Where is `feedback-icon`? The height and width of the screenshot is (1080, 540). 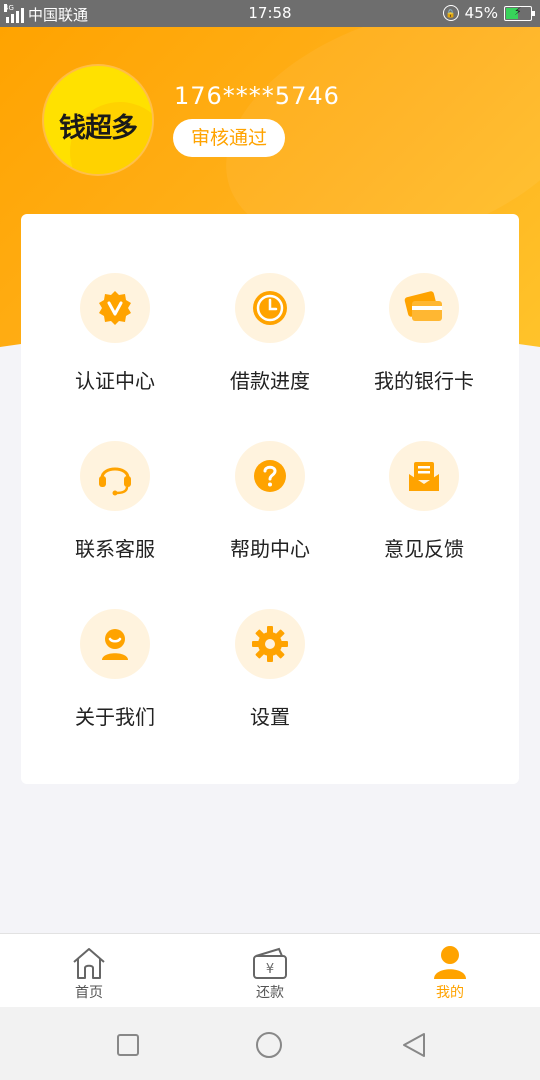 feedback-icon is located at coordinates (424, 476).